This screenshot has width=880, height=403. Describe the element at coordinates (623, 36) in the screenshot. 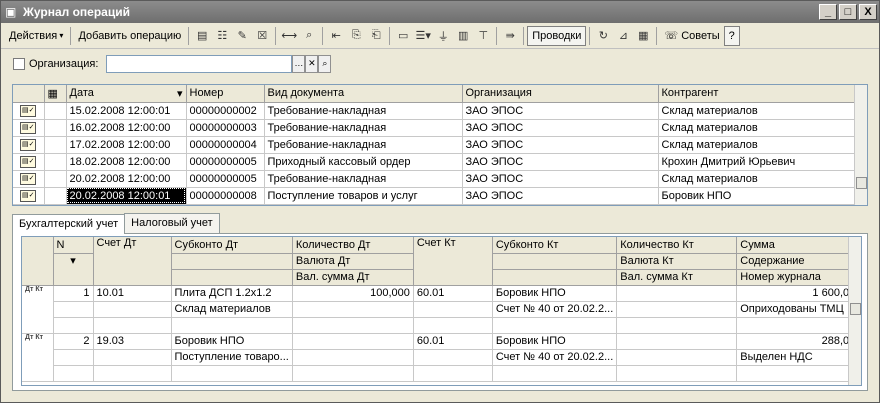

I see `dt-kt-report-icon: ⊿` at that location.